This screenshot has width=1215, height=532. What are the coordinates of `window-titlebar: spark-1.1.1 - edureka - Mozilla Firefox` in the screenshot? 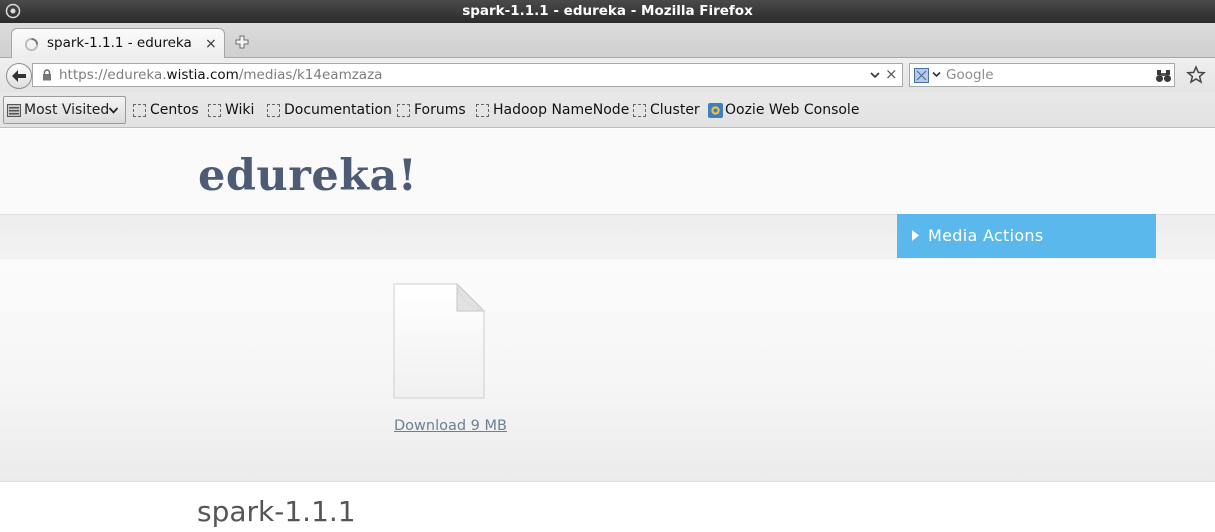 It's located at (607, 11).